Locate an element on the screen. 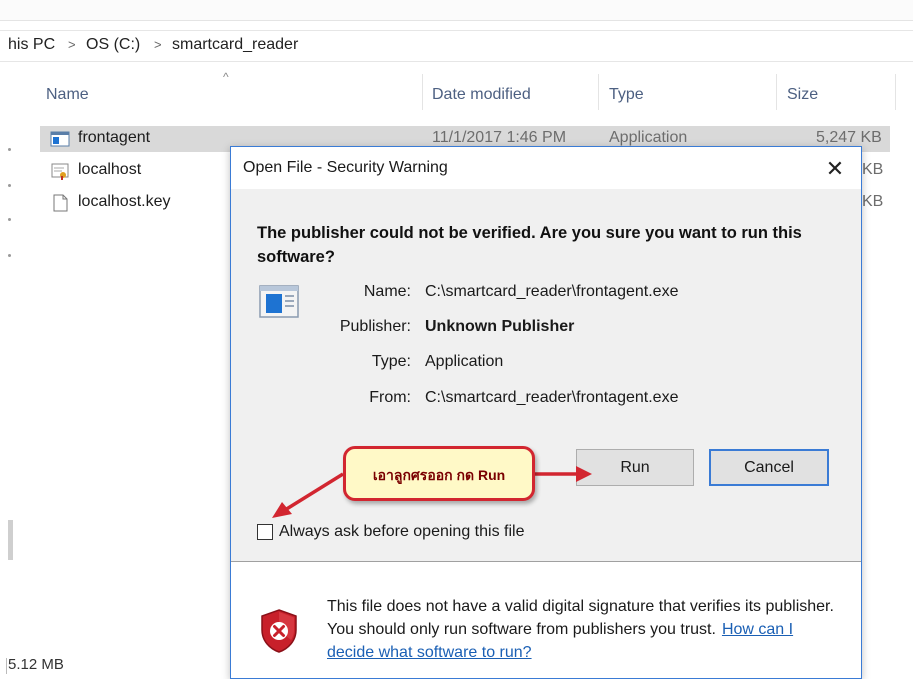 The width and height of the screenshot is (913, 679). close-icon: ✕ is located at coordinates (835, 169).